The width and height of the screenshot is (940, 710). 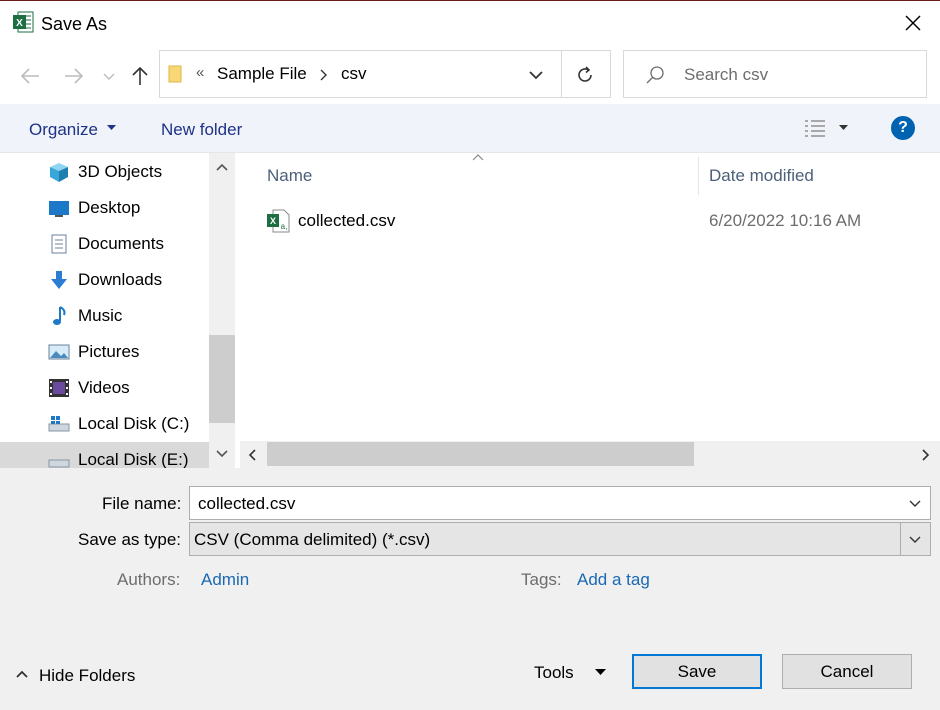 What do you see at coordinates (59, 388) in the screenshot?
I see `videos-icon` at bounding box center [59, 388].